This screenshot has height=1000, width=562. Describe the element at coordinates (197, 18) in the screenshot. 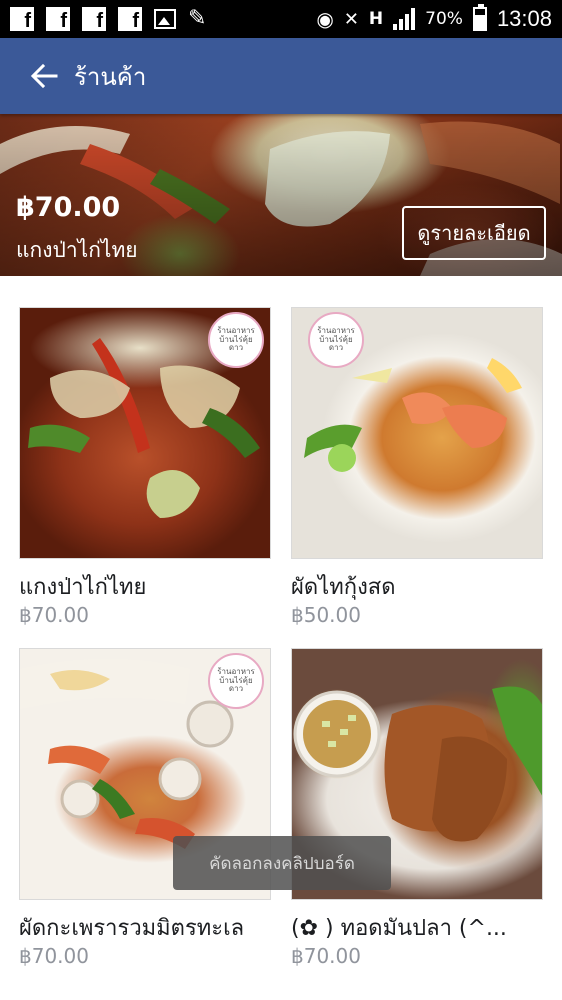

I see `pencil-icon: ✎` at that location.